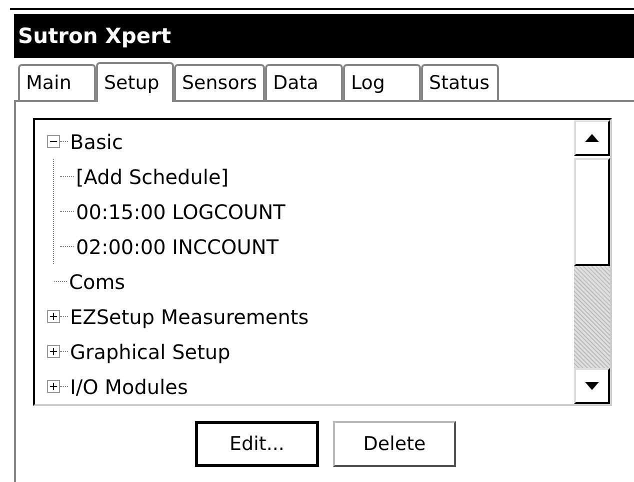 The height and width of the screenshot is (482, 634). What do you see at coordinates (152, 176) in the screenshot?
I see `tree-item: [Add Schedule]` at bounding box center [152, 176].